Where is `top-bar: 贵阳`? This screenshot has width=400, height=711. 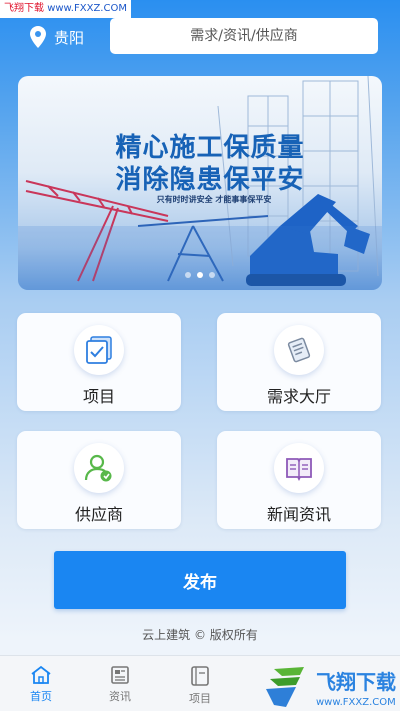 top-bar: 贵阳 is located at coordinates (200, 37).